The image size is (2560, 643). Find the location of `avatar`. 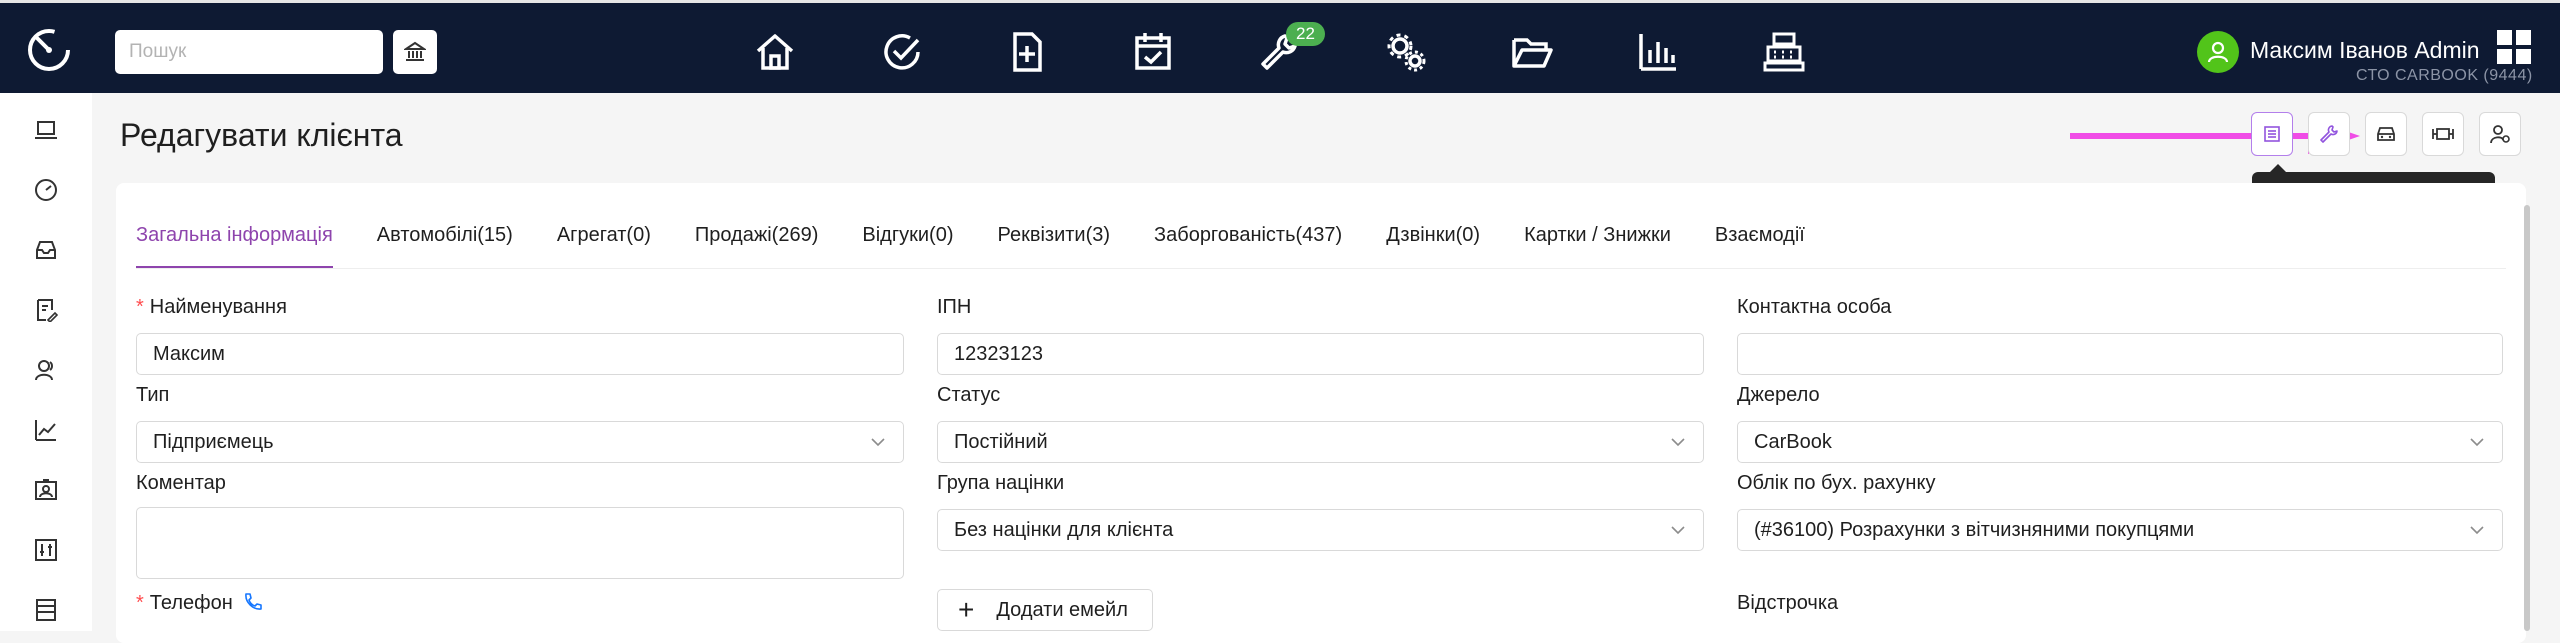

avatar is located at coordinates (2218, 52).